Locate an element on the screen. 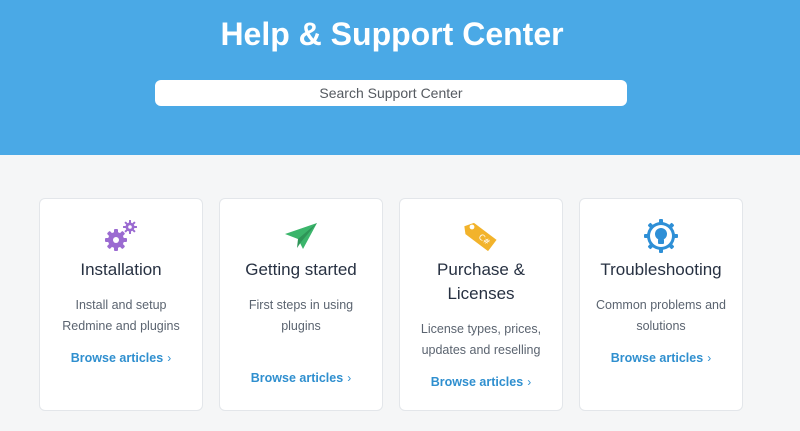  card-description: Install and setup Redmine and plugins is located at coordinates (121, 315).